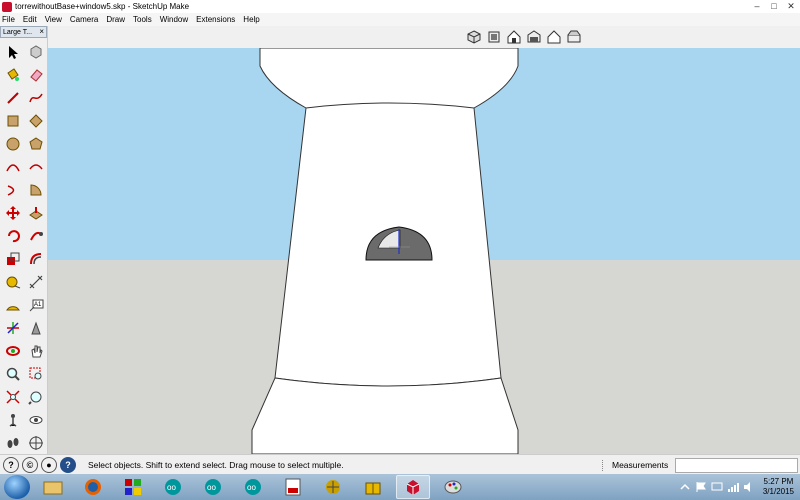 This screenshot has width=800, height=500. I want to click on rotated-rectangle-icon, so click(36, 121).